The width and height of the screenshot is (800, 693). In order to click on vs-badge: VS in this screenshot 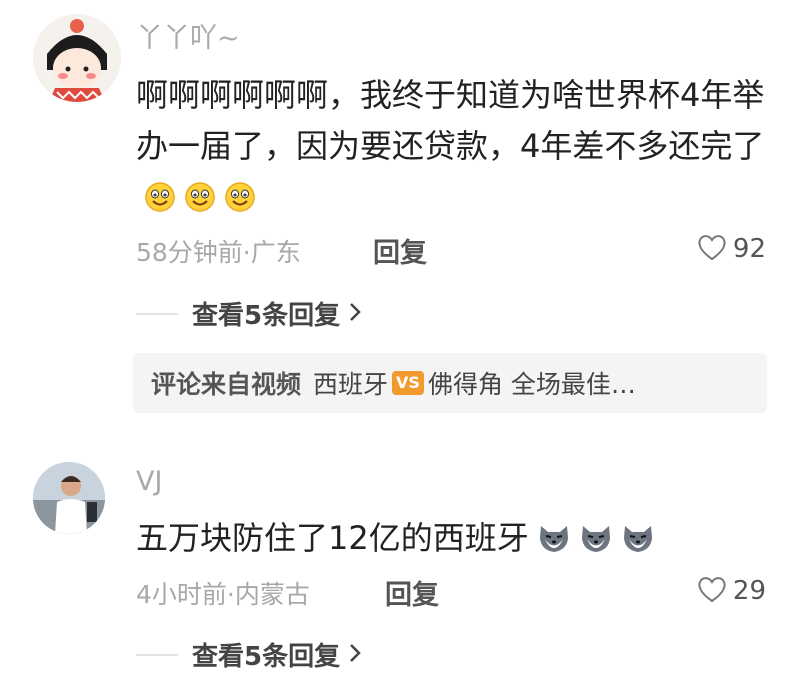, I will do `click(408, 383)`.